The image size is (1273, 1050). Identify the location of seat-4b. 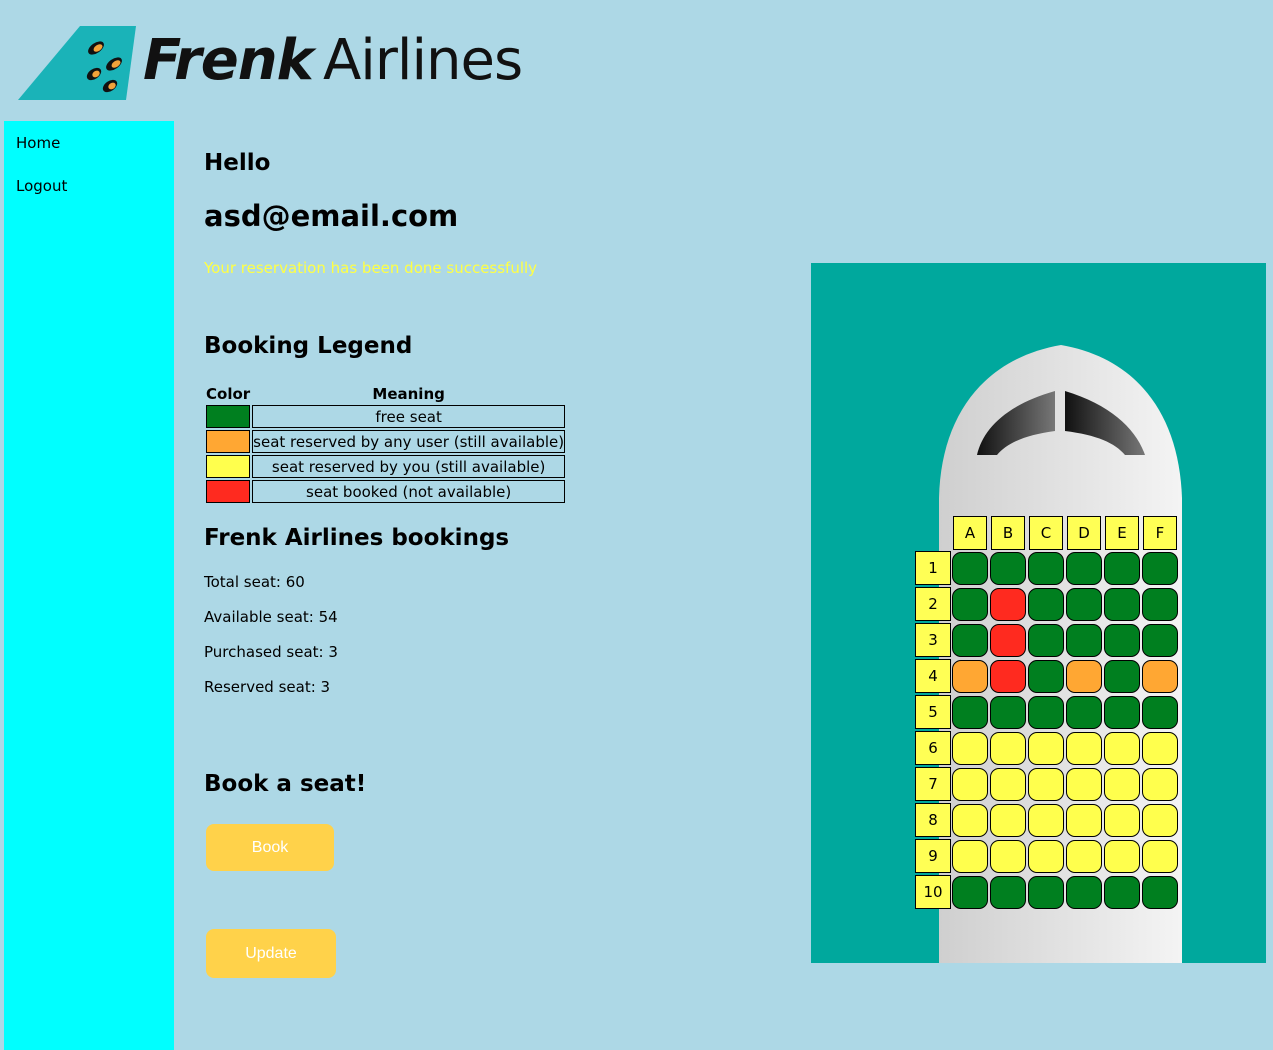
(1008, 676).